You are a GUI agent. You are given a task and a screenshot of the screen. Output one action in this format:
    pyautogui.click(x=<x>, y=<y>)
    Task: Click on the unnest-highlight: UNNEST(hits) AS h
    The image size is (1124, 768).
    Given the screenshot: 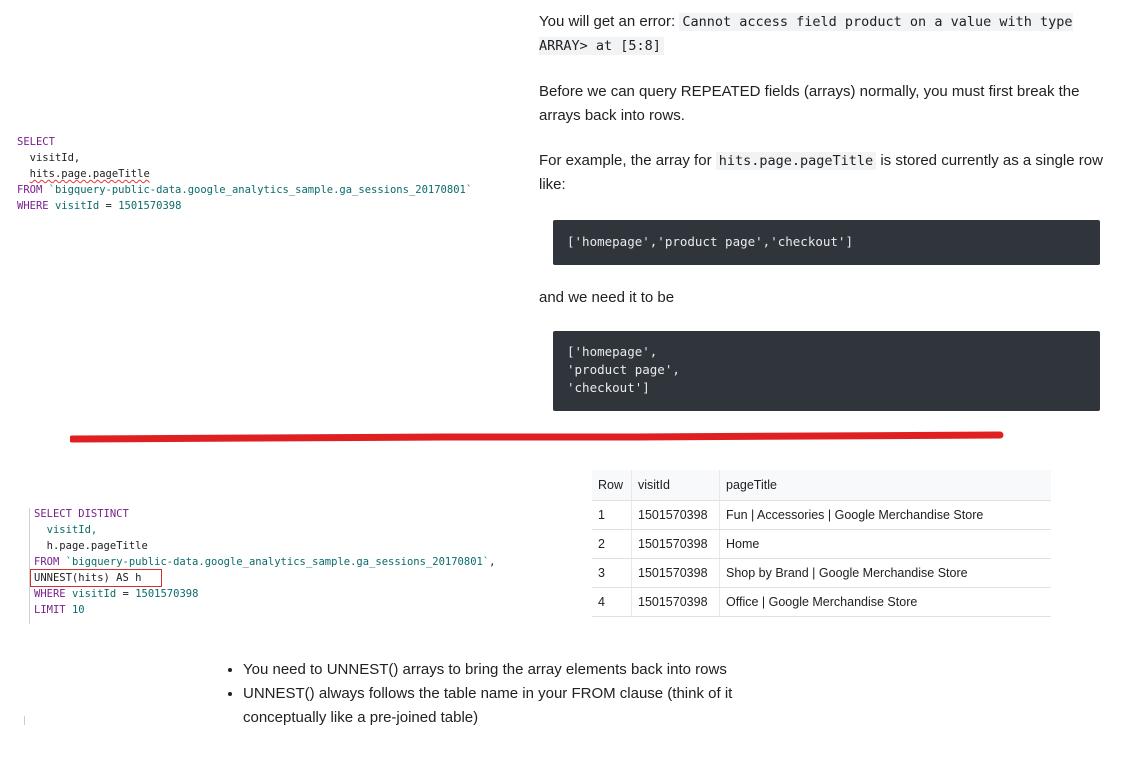 What is the action you would take?
    pyautogui.click(x=96, y=578)
    